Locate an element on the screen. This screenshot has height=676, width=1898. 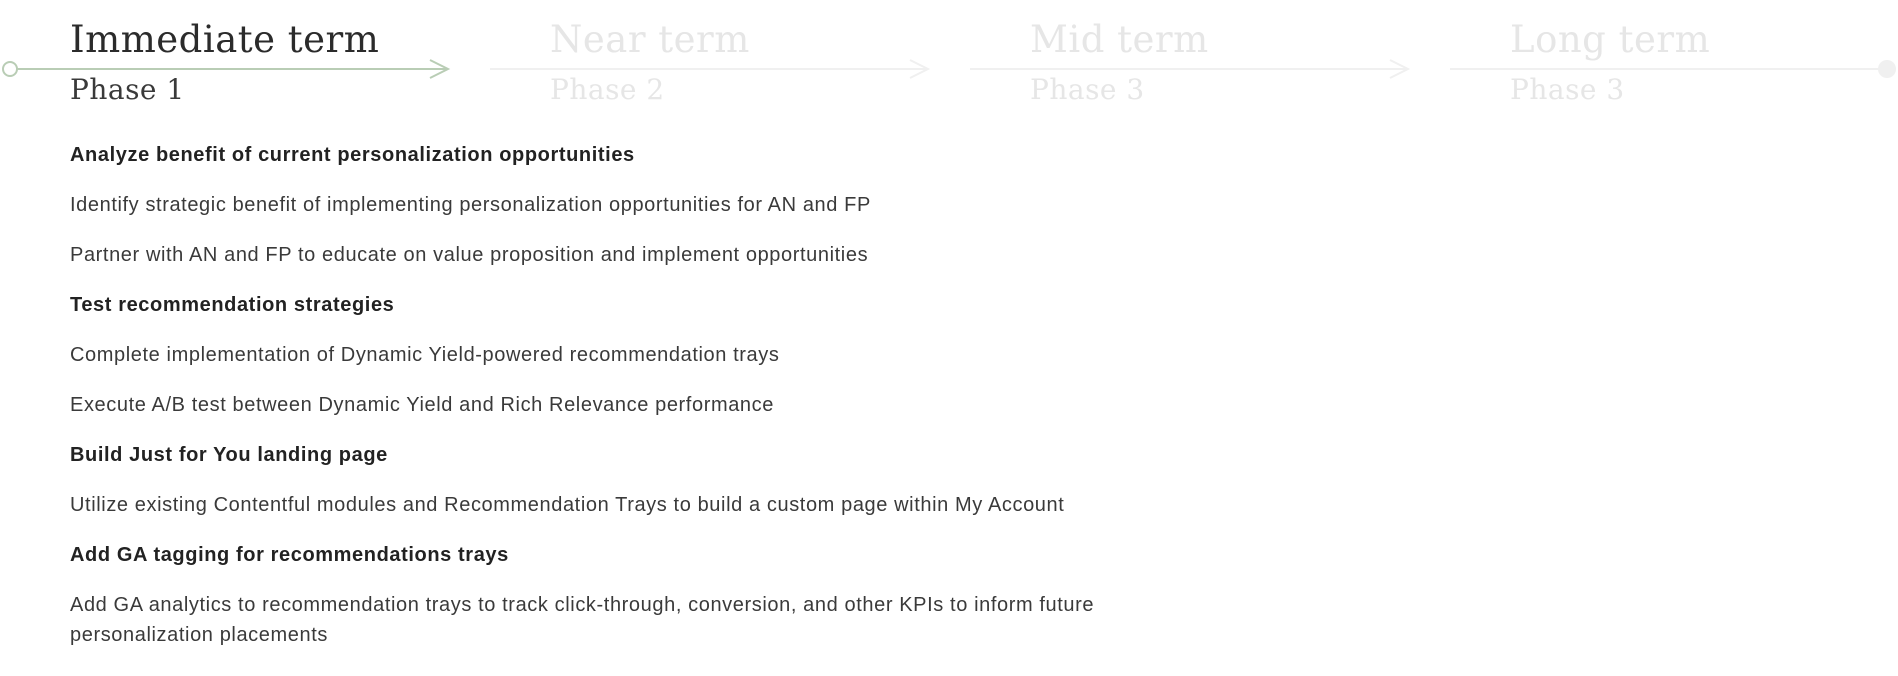
initiative-heading: Build Just for You landing page is located at coordinates (229, 455).